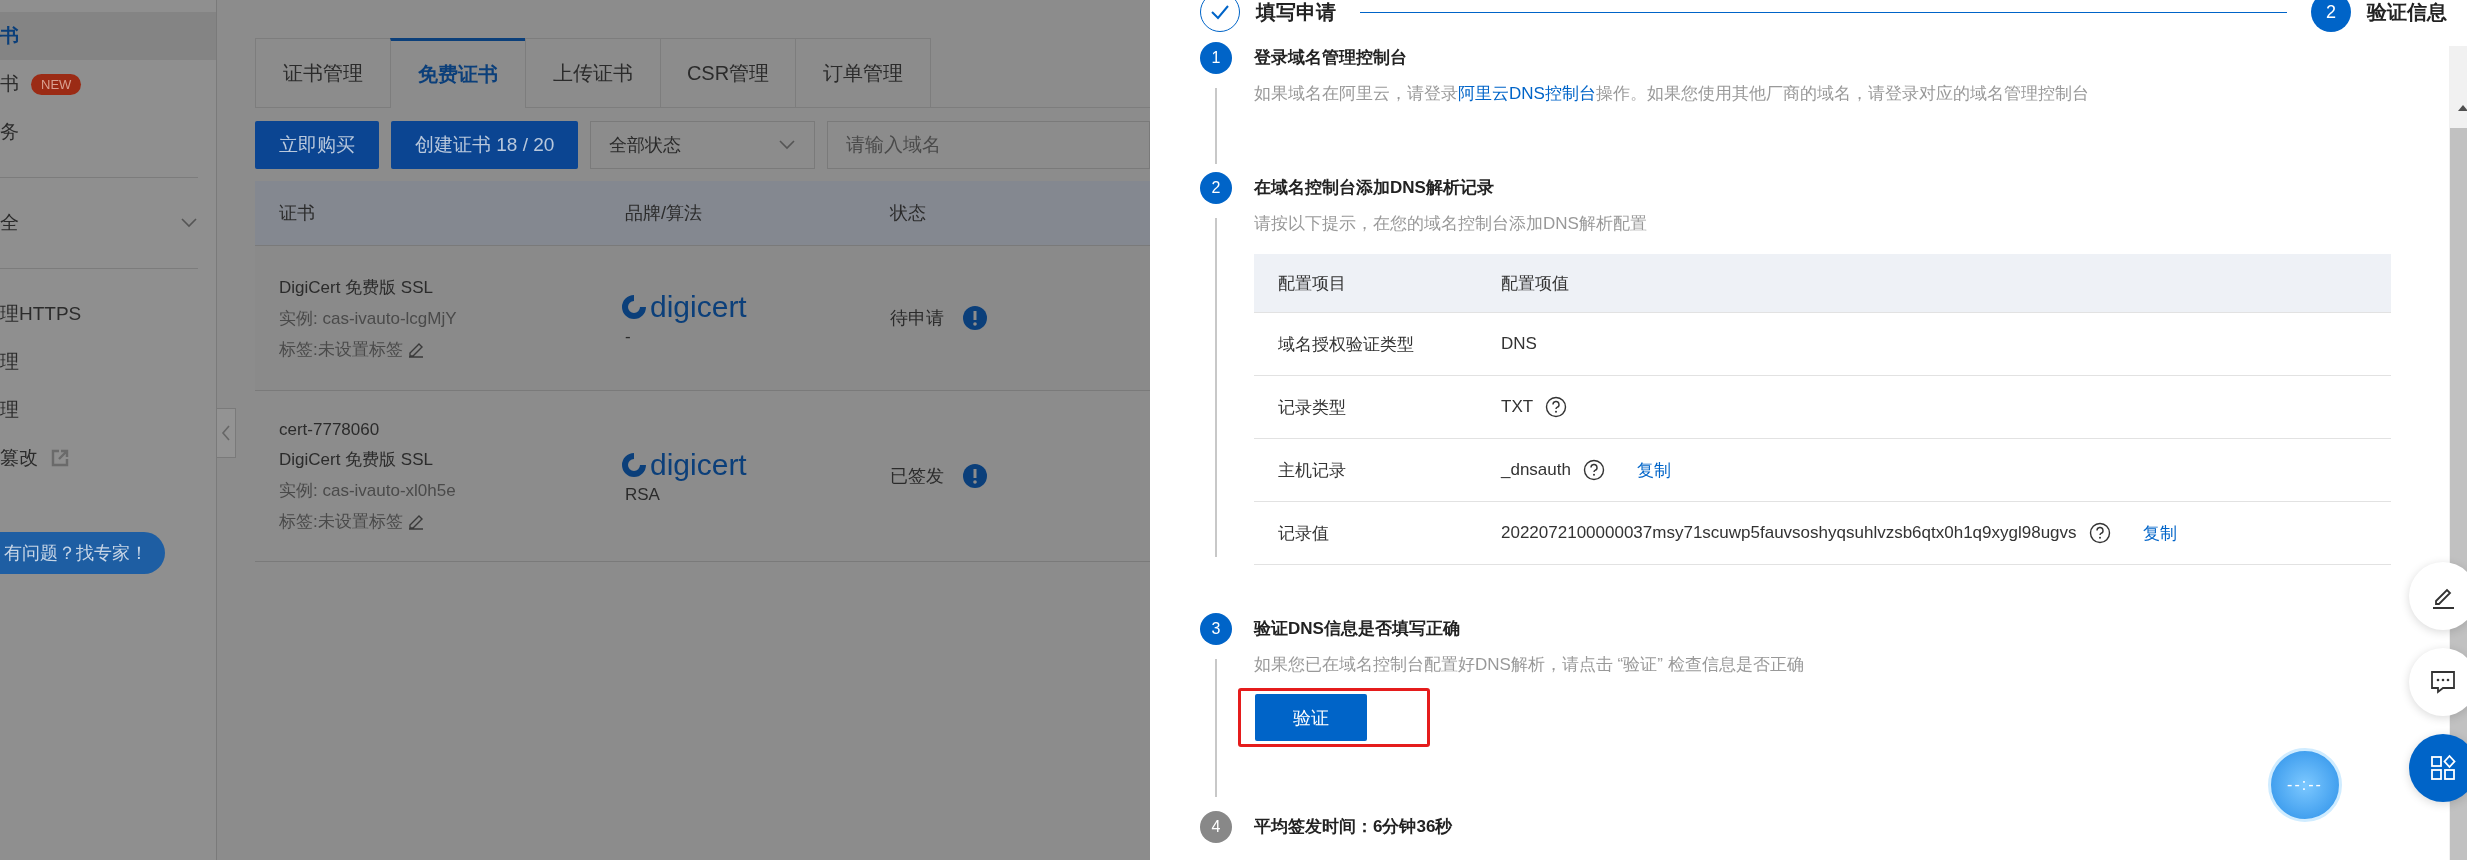  I want to click on sidebar-item: 书 NEW, so click(108, 84).